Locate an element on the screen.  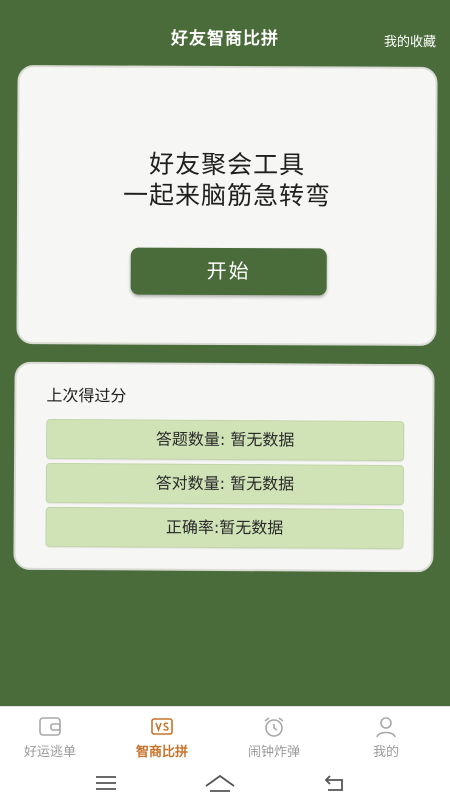
hero-subtitle: 一起来脑筋急转弯 is located at coordinates (227, 195).